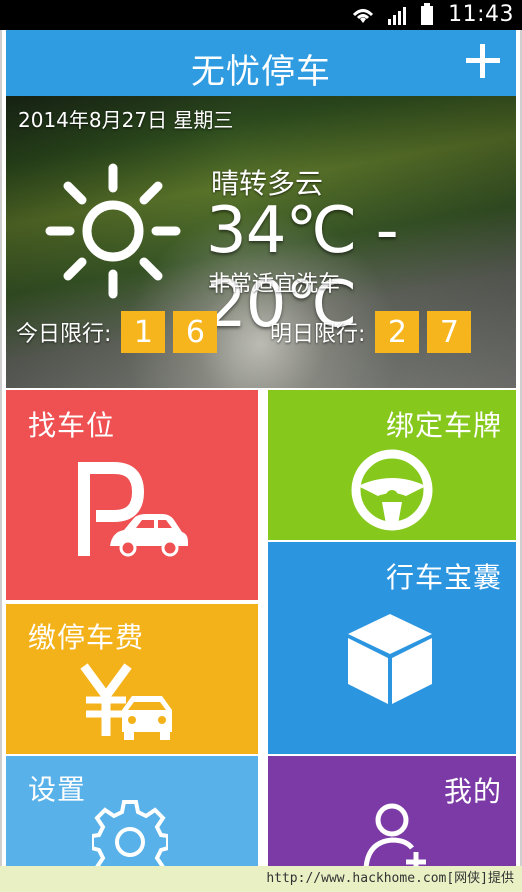 This screenshot has height=892, width=522. I want to click on settings-label: 设置, so click(57, 789).